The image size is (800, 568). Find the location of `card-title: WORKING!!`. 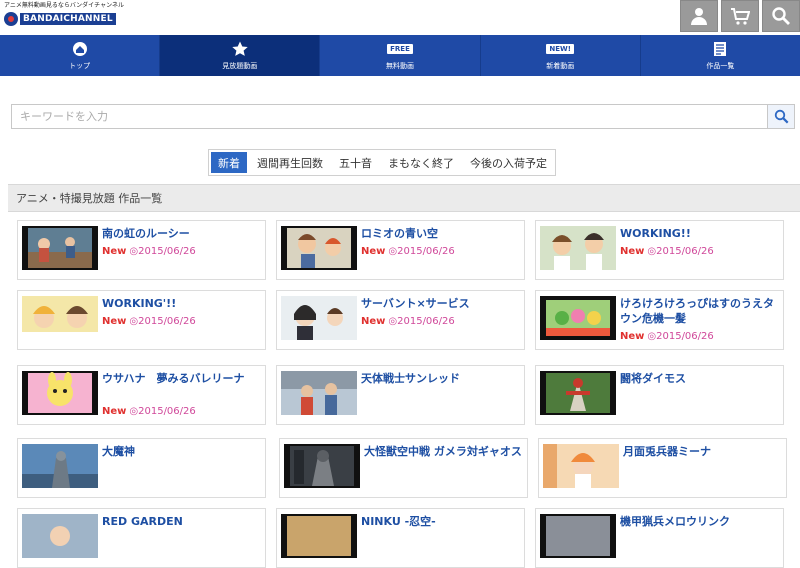

card-title: WORKING!! is located at coordinates (655, 233).